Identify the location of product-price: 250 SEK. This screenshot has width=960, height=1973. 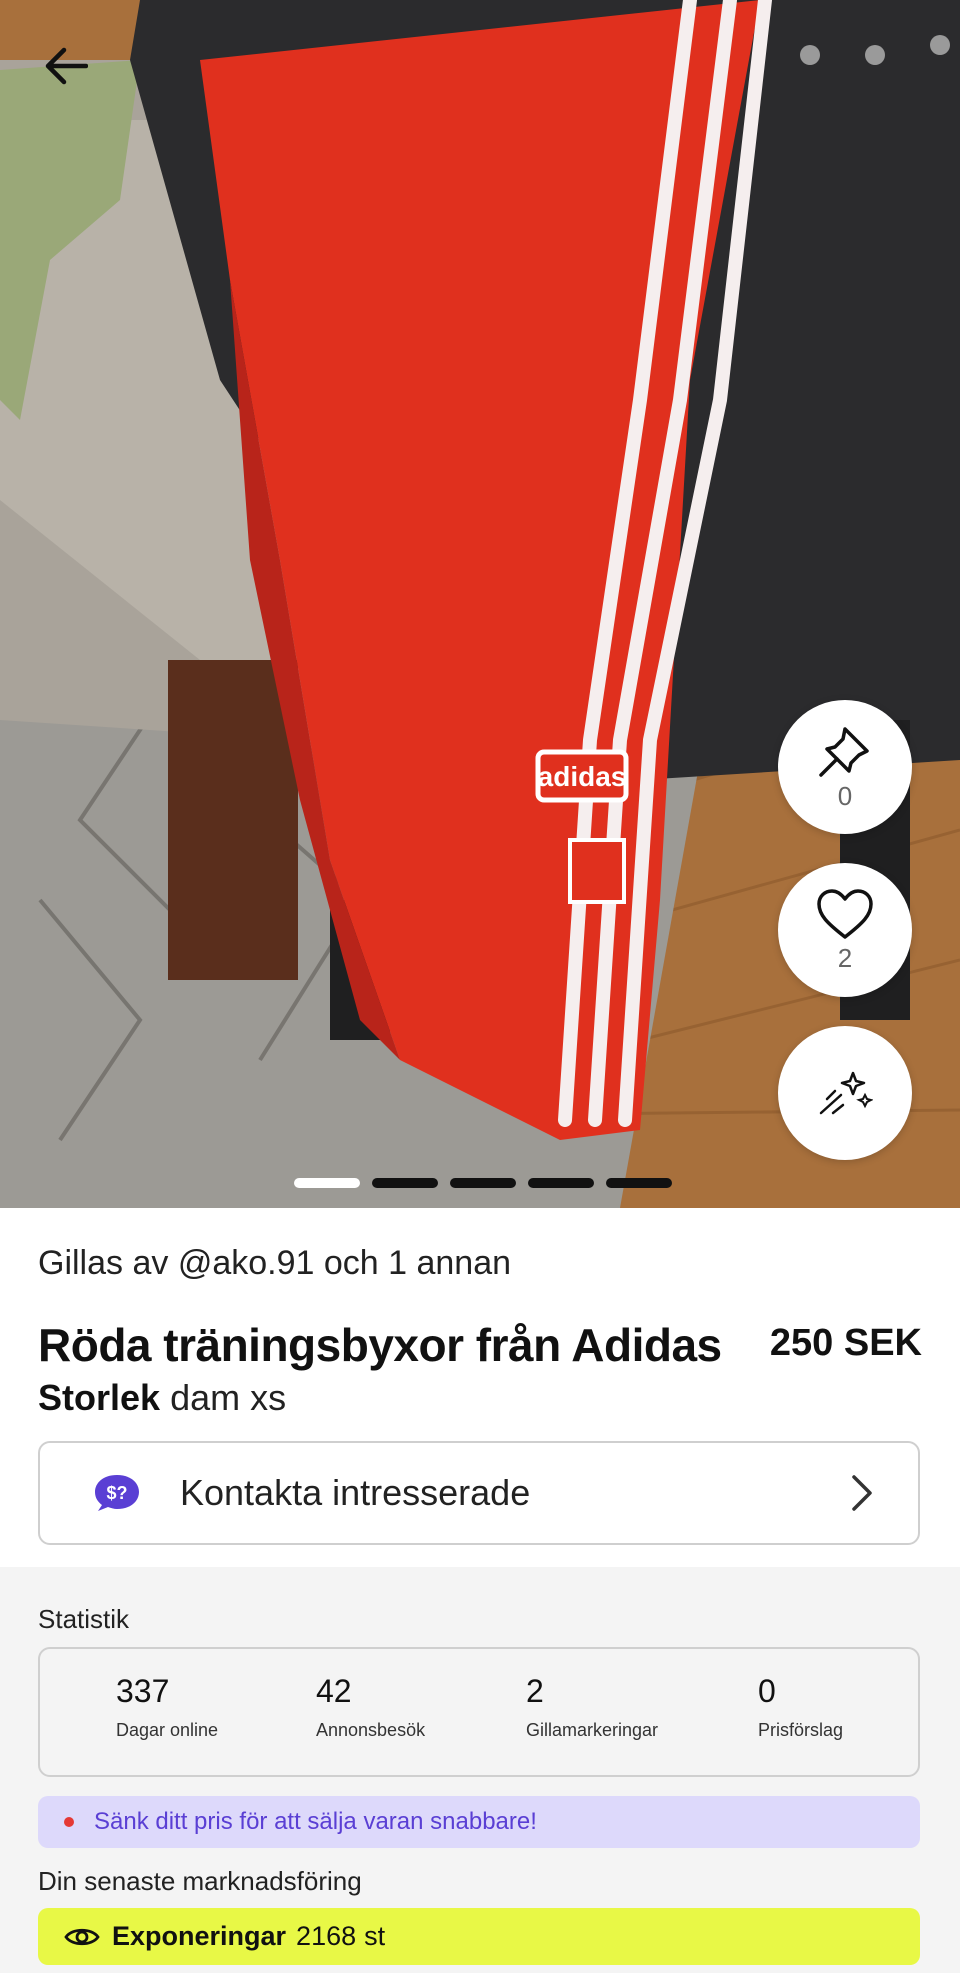
(845, 1343).